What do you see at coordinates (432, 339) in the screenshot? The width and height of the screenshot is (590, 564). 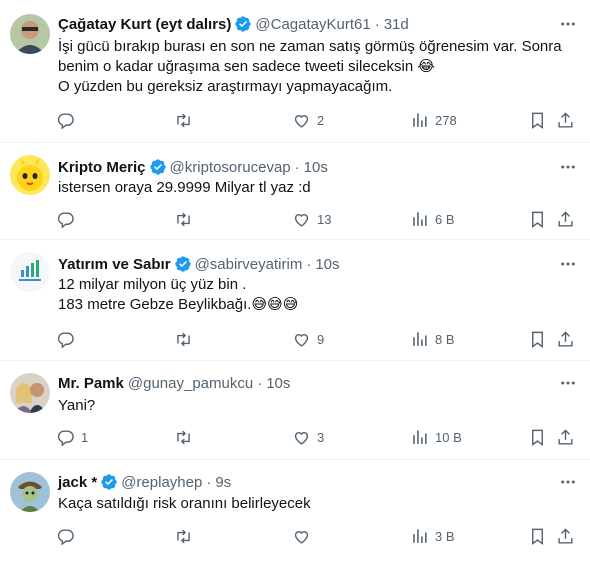 I see `views-button: 8 B` at bounding box center [432, 339].